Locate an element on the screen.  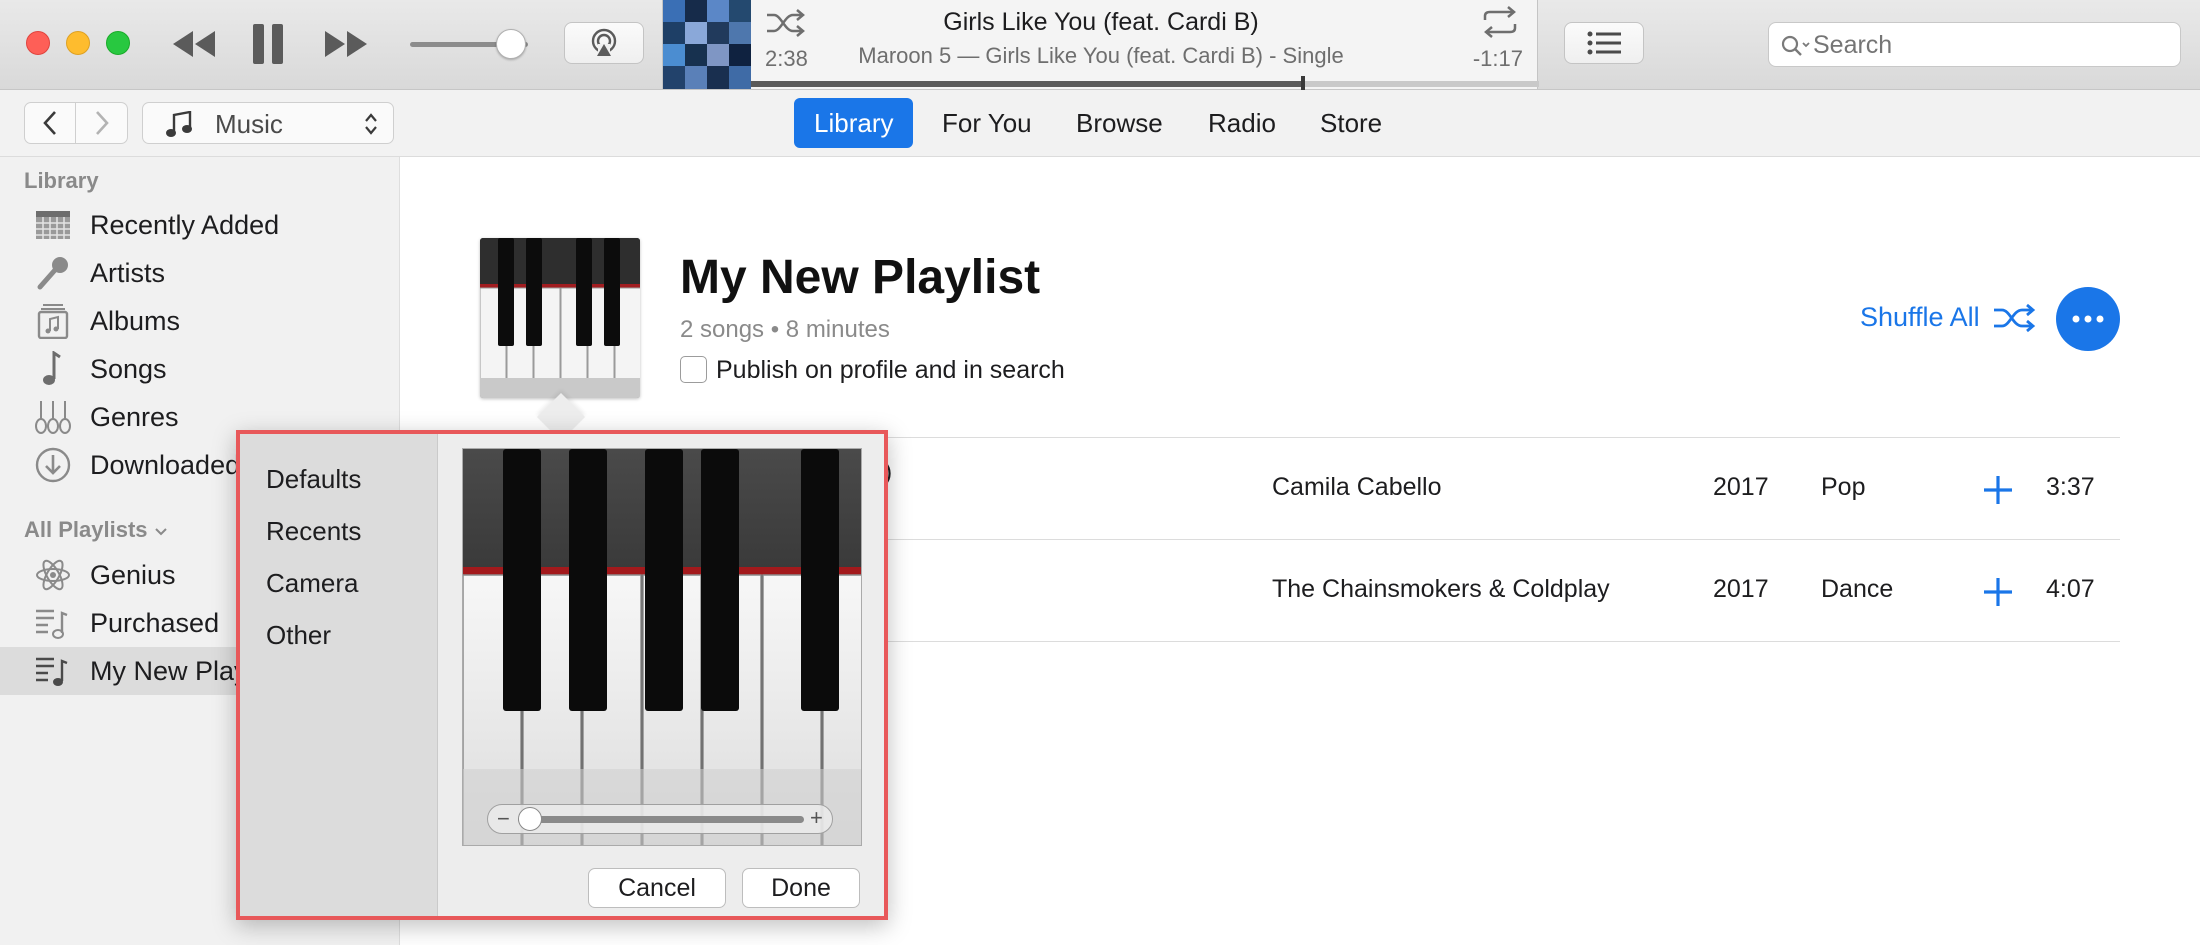
sidebar-item-label: Genius is located at coordinates (133, 575).